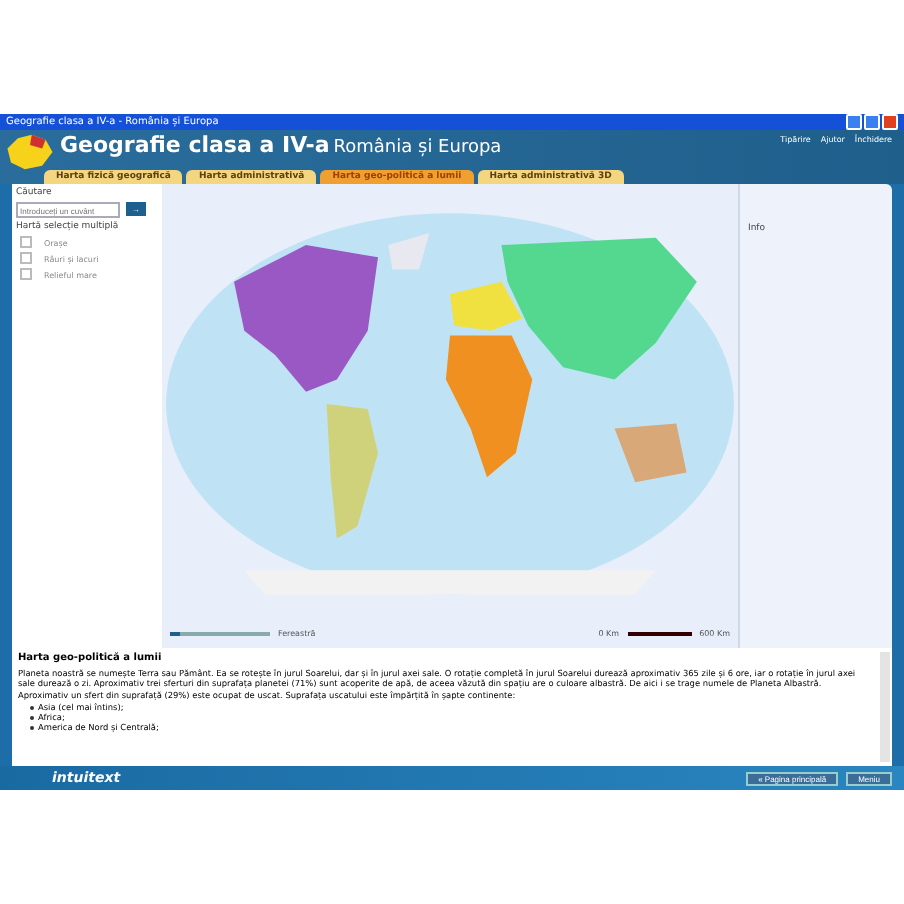  I want to click on close-button, so click(890, 122).